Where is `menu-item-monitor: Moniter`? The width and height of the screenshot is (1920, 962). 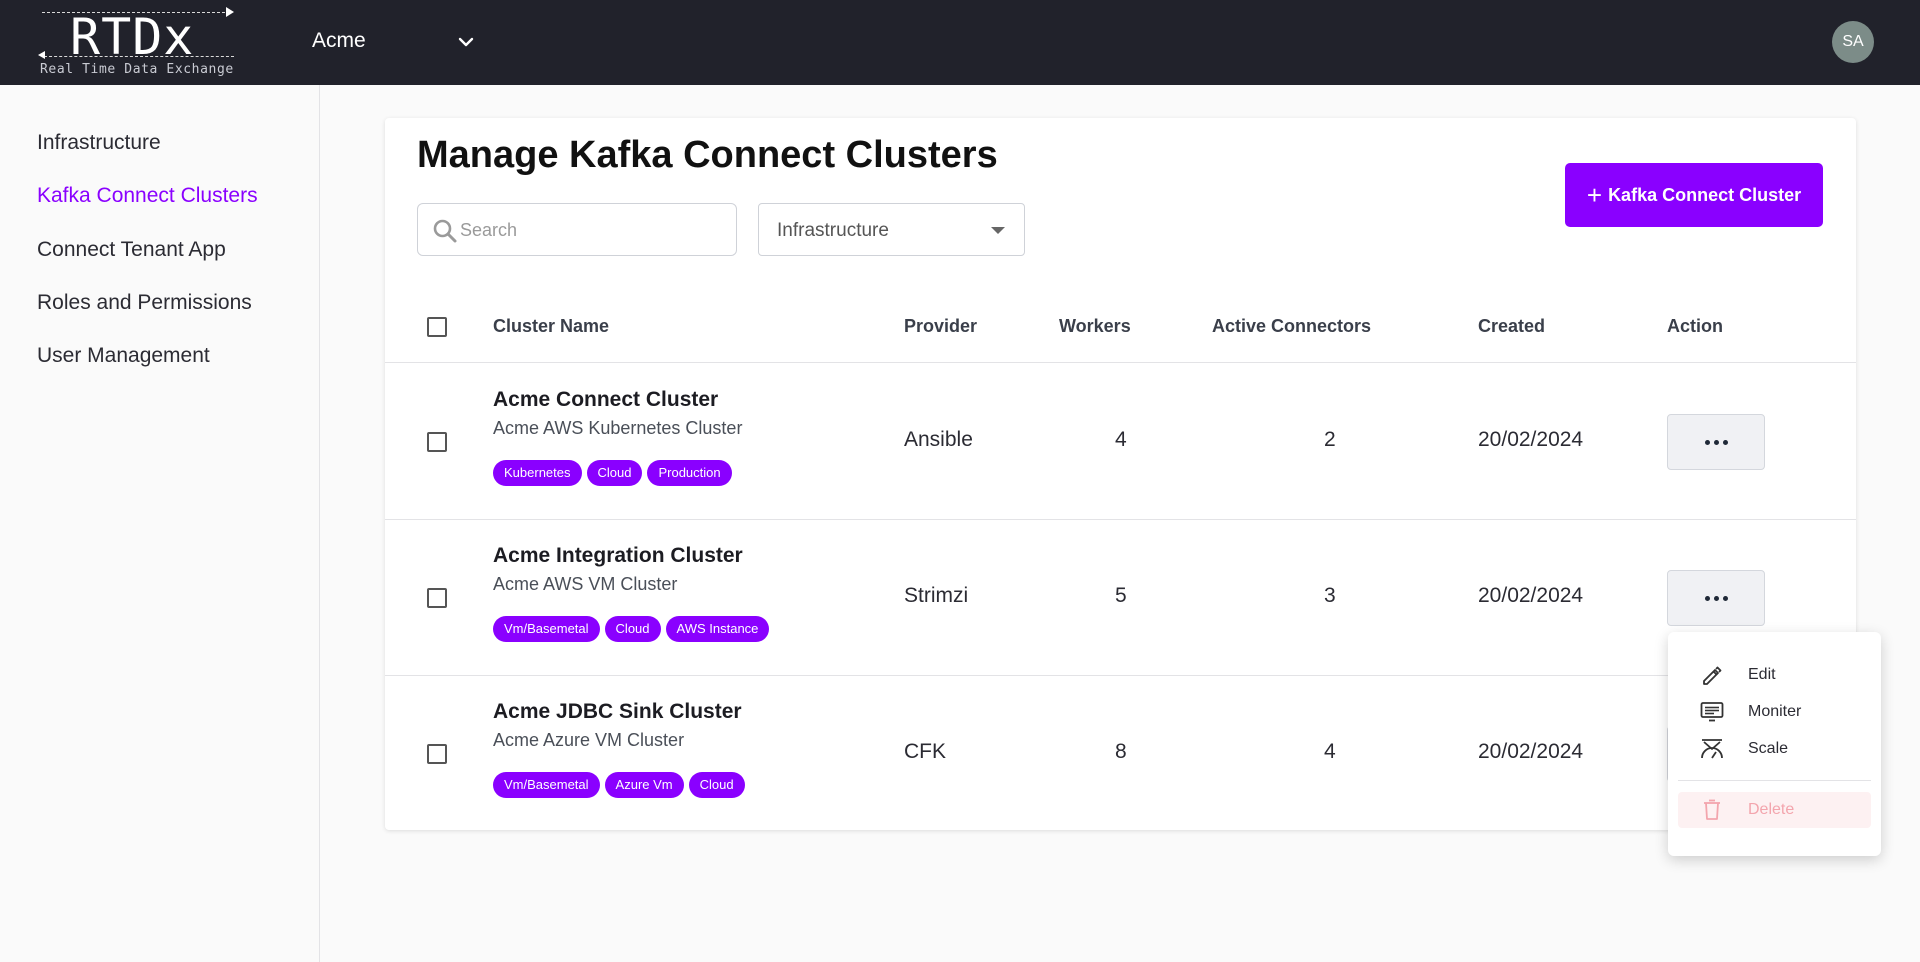 menu-item-monitor: Moniter is located at coordinates (1774, 712).